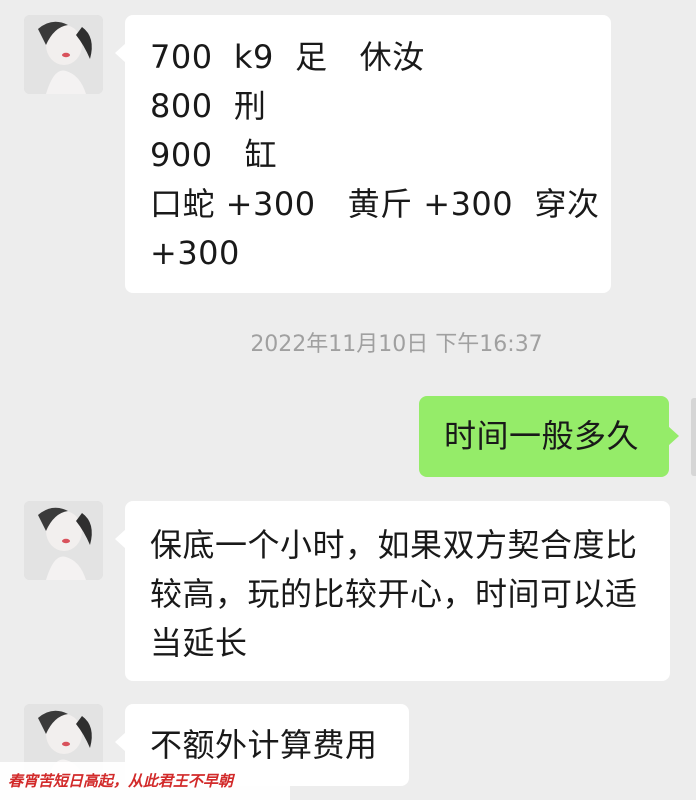  I want to click on message-text-line: 900 缸, so click(214, 155).